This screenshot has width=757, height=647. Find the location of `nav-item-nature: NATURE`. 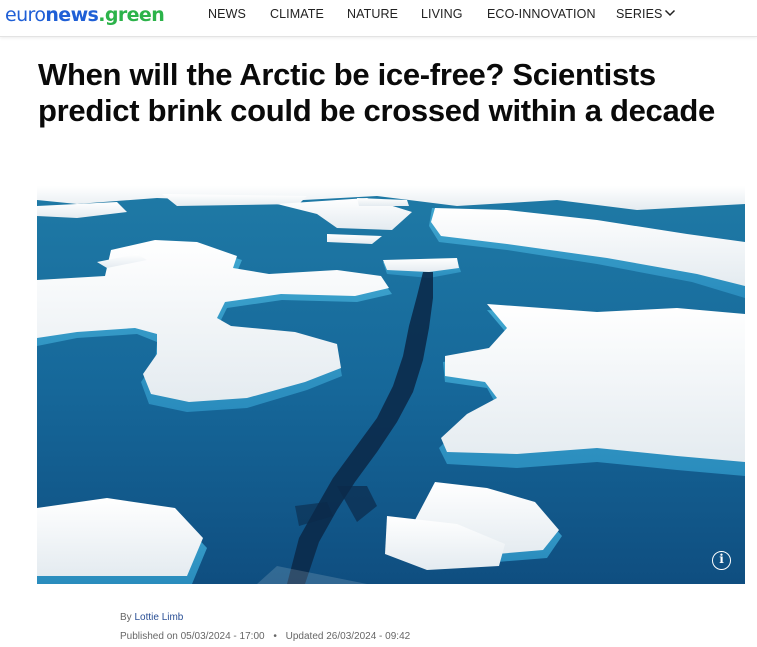

nav-item-nature: NATURE is located at coordinates (372, 14).